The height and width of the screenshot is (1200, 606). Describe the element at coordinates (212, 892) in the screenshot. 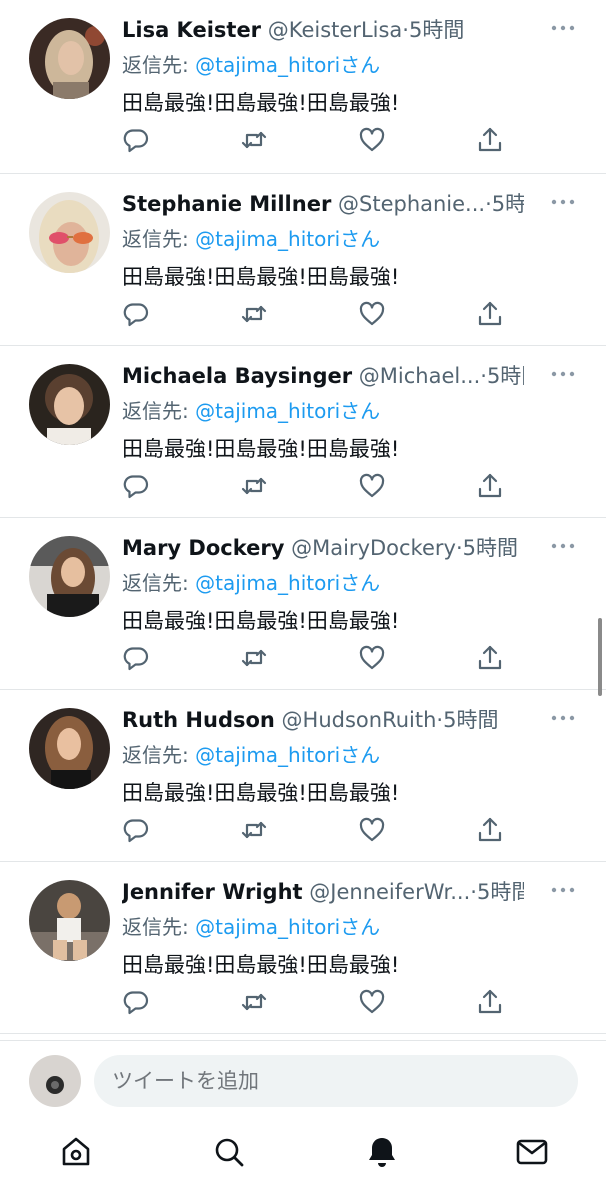

I see `display-name: Jennifer Wright` at that location.